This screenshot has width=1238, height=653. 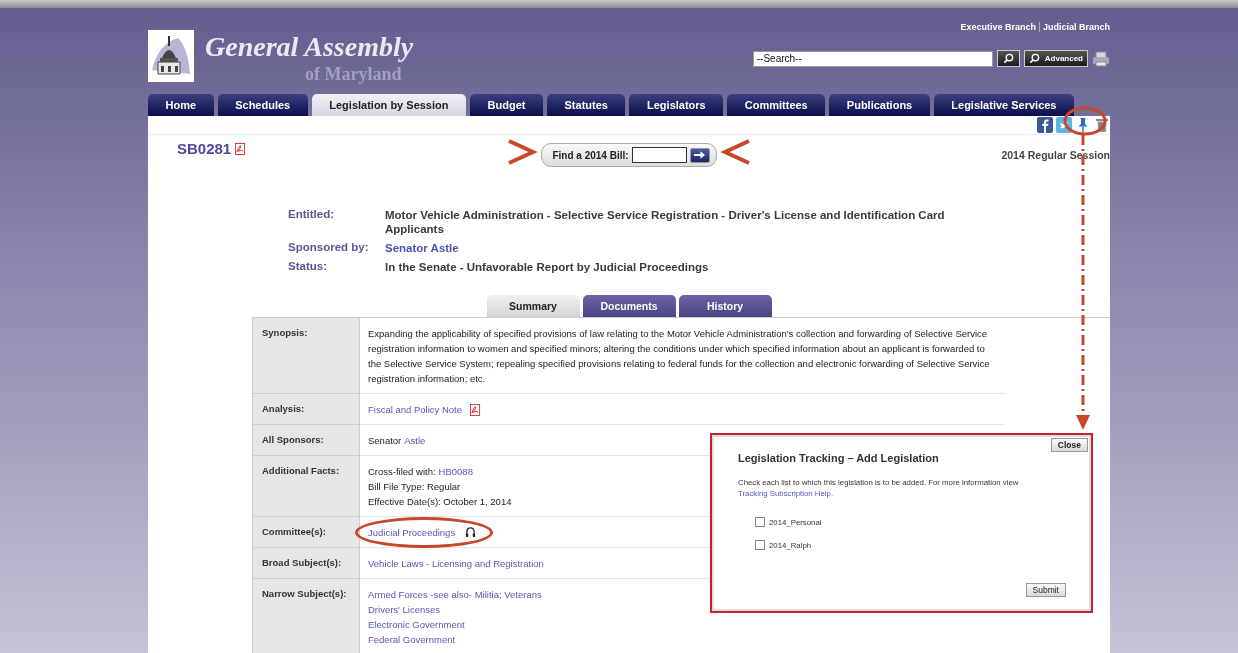 What do you see at coordinates (311, 215) in the screenshot?
I see `detail-label: Entitled:` at bounding box center [311, 215].